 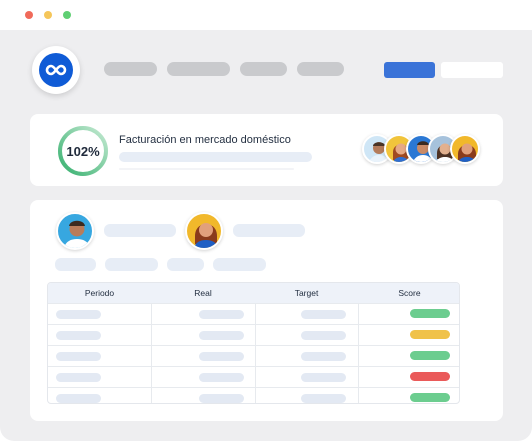 I want to click on column-header-periodo: Periodo, so click(x=99, y=293).